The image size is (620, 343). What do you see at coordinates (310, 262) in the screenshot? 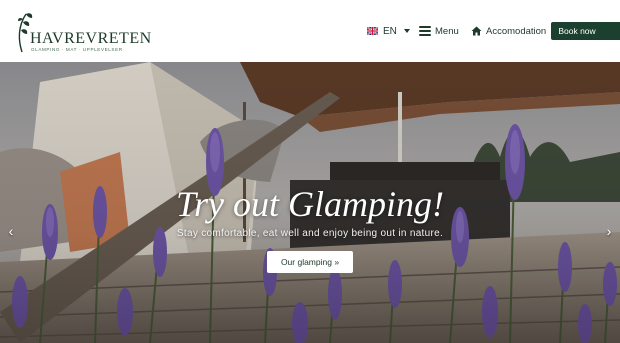
I see `our-glamping-button: Our glamping »` at bounding box center [310, 262].